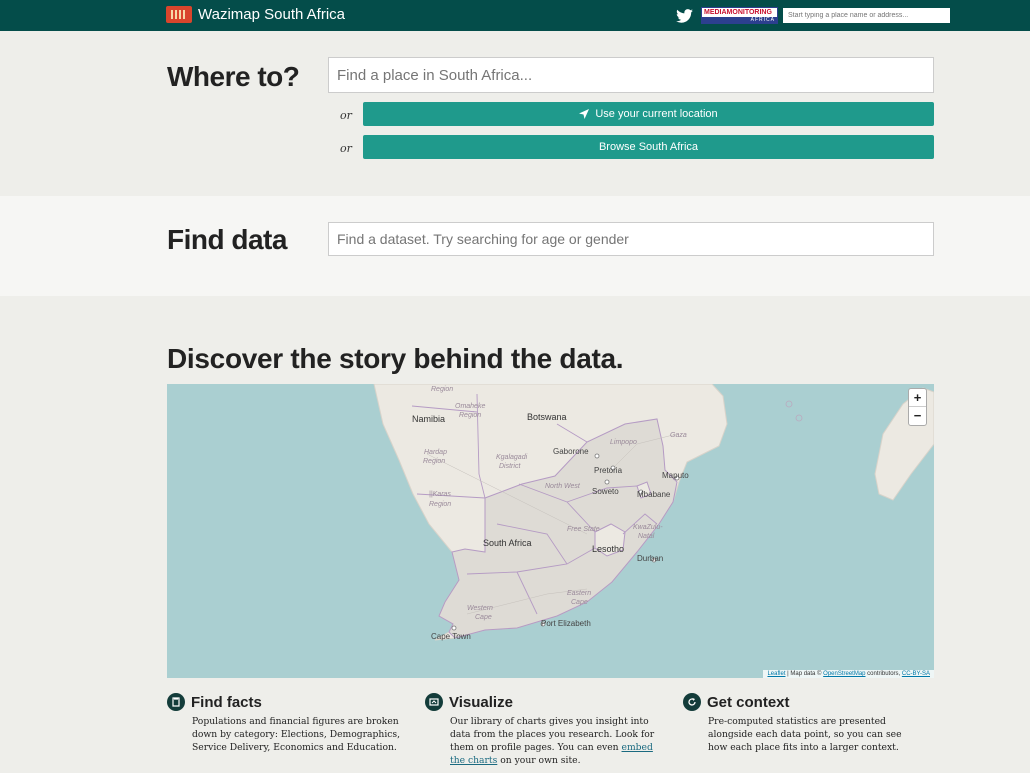 The image size is (1030, 773). What do you see at coordinates (233, 76) in the screenshot?
I see `where-to-heading: Where to?` at bounding box center [233, 76].